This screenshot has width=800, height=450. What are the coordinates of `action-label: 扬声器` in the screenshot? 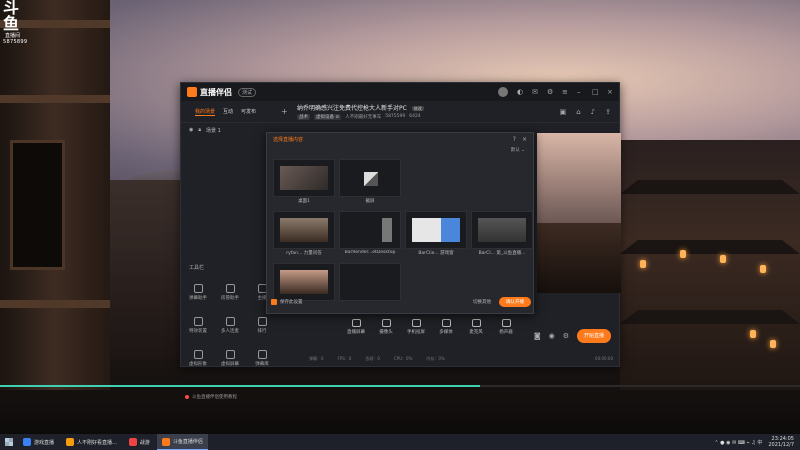 It's located at (506, 332).